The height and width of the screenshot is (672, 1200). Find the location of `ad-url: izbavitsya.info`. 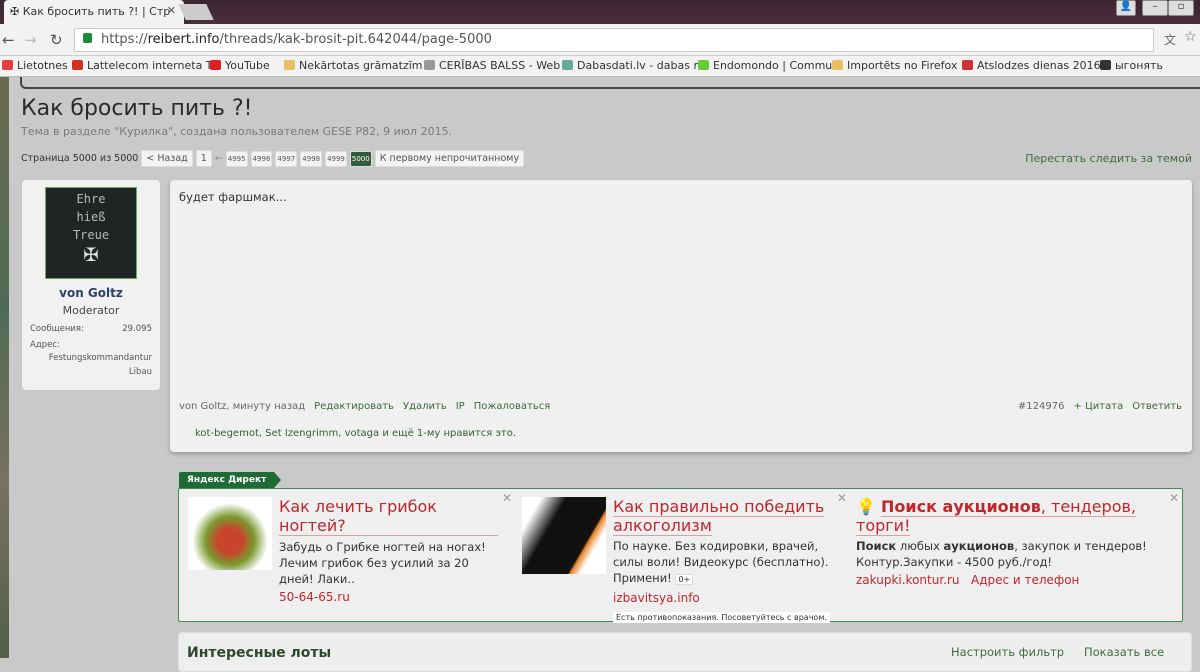

ad-url: izbavitsya.info is located at coordinates (727, 598).